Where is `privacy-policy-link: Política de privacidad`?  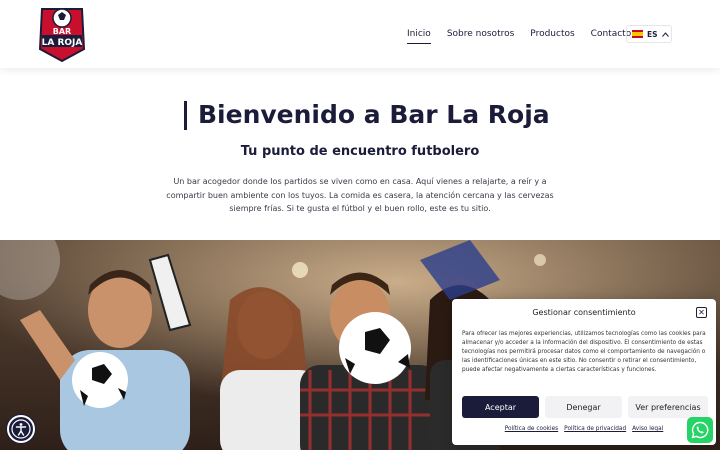
privacy-policy-link: Política de privacidad is located at coordinates (595, 429).